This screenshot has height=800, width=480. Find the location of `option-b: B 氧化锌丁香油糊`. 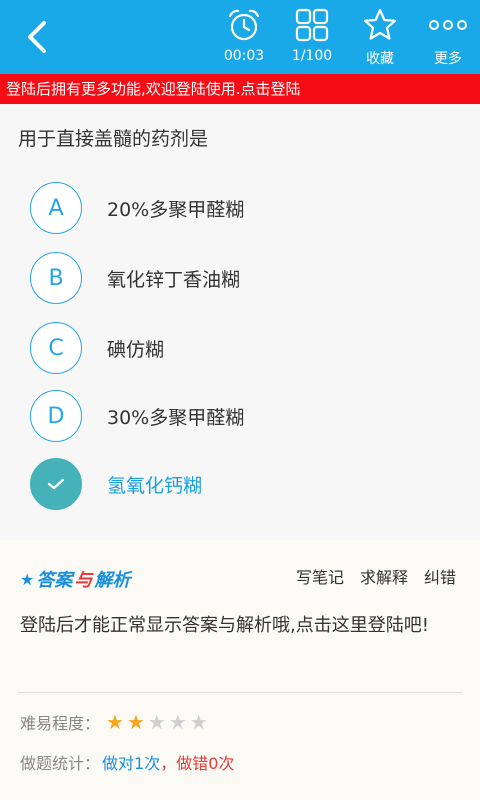

option-b: B 氧化锌丁香油糊 is located at coordinates (245, 278).